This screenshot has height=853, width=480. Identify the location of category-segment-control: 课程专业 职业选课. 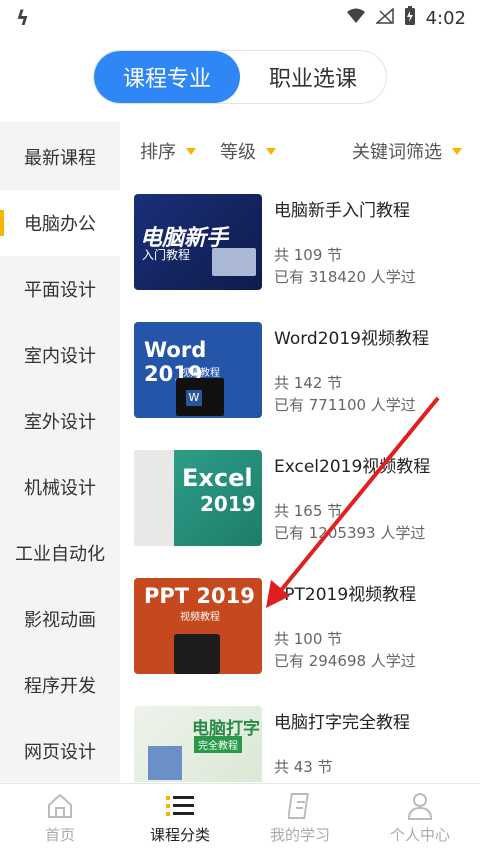
(240, 77).